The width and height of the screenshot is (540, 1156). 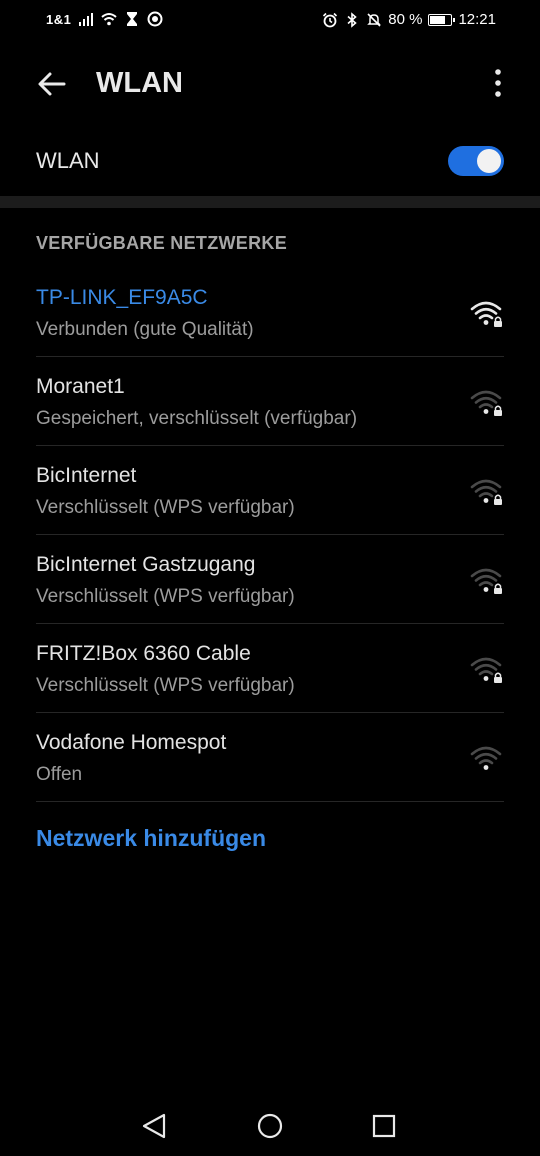 What do you see at coordinates (155, 19) in the screenshot?
I see `data-saver-icon` at bounding box center [155, 19].